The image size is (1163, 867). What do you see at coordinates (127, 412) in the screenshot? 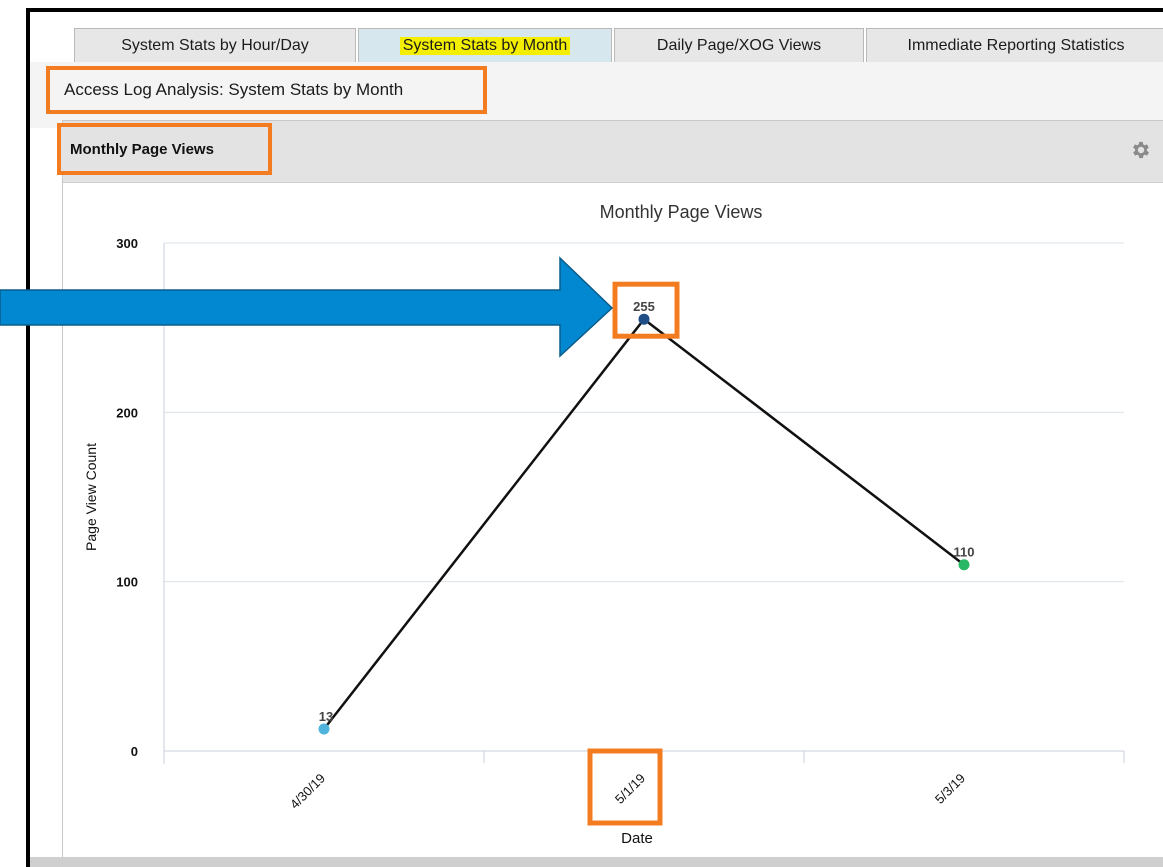
I see `y-tick-label: 200` at bounding box center [127, 412].